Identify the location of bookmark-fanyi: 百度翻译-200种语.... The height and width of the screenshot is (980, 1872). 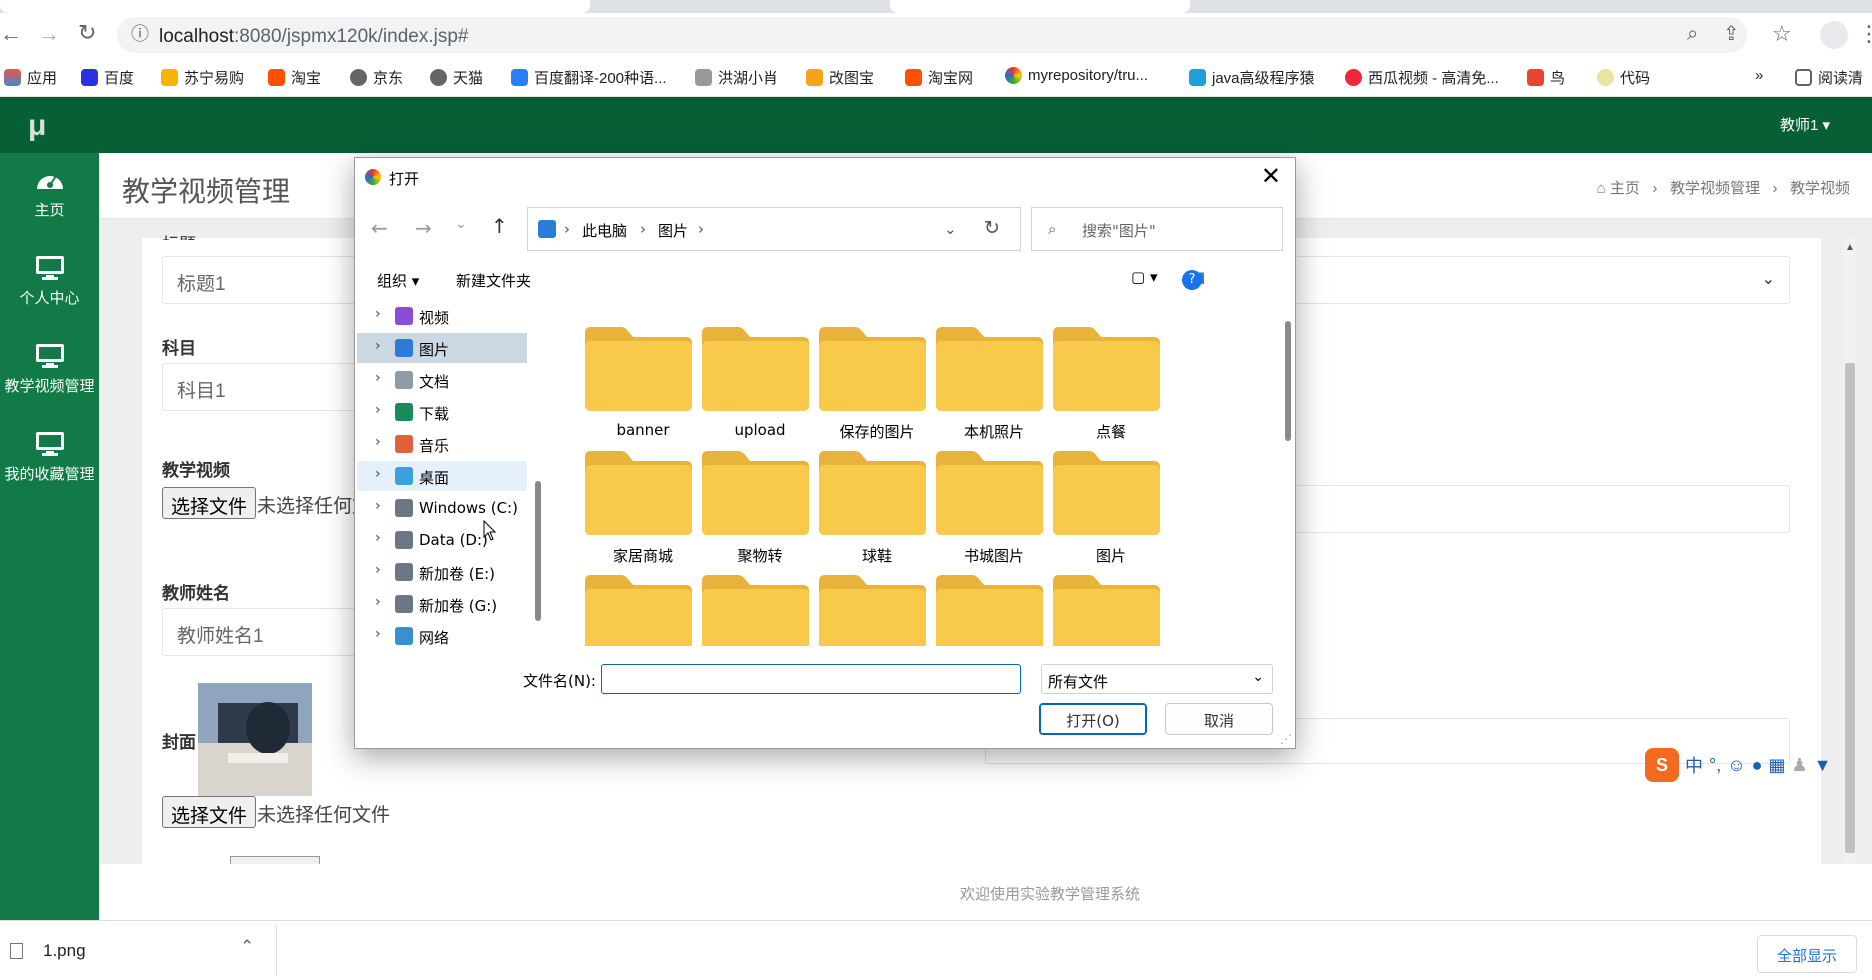
(589, 77).